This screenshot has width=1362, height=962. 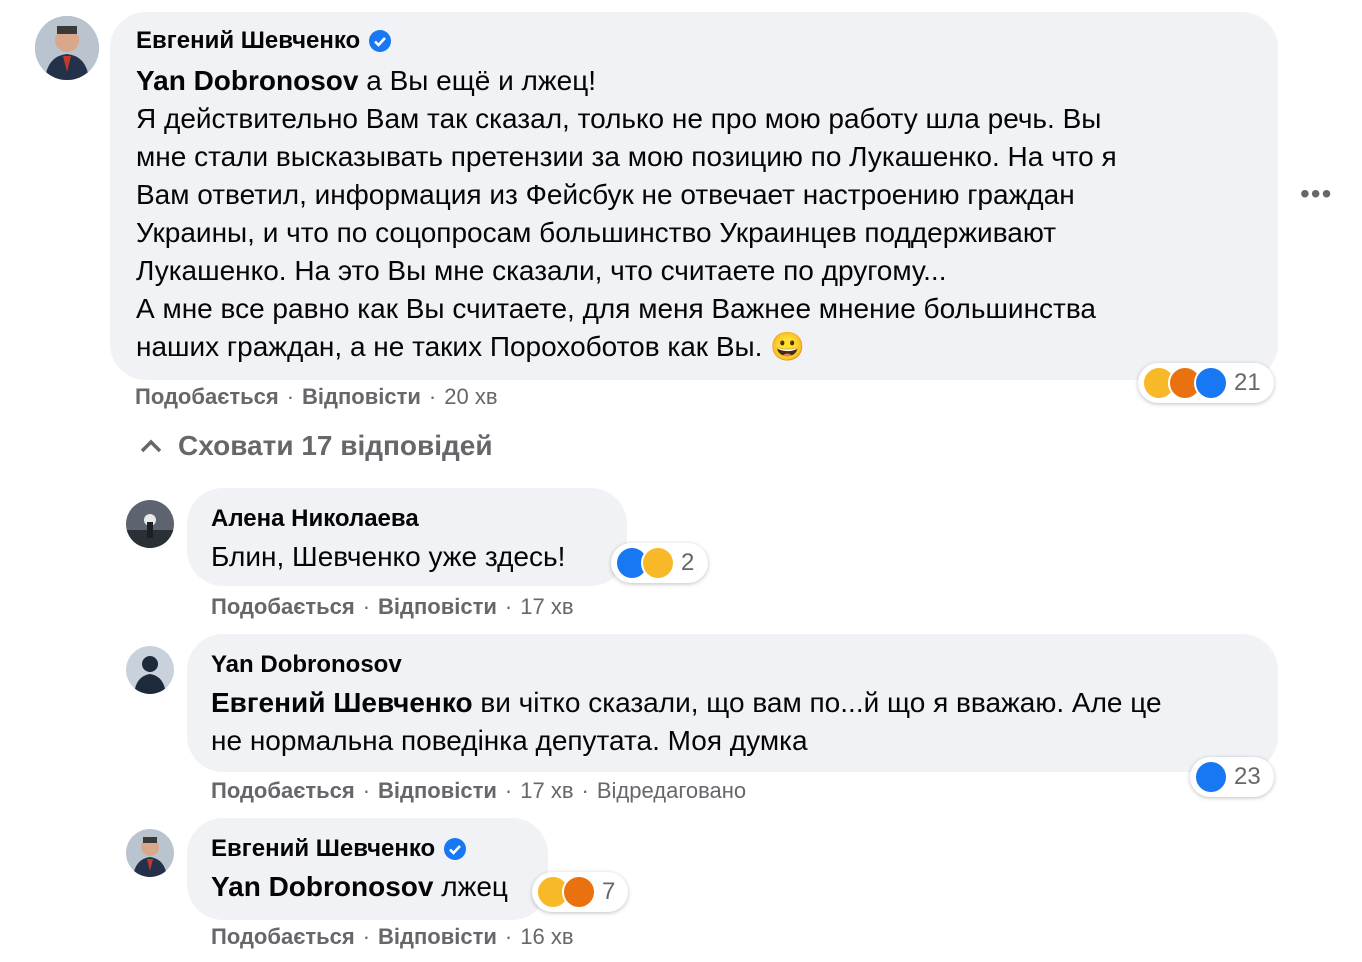 I want to click on comment-text: Блин, Шевченко уже здесь!, so click(x=388, y=556).